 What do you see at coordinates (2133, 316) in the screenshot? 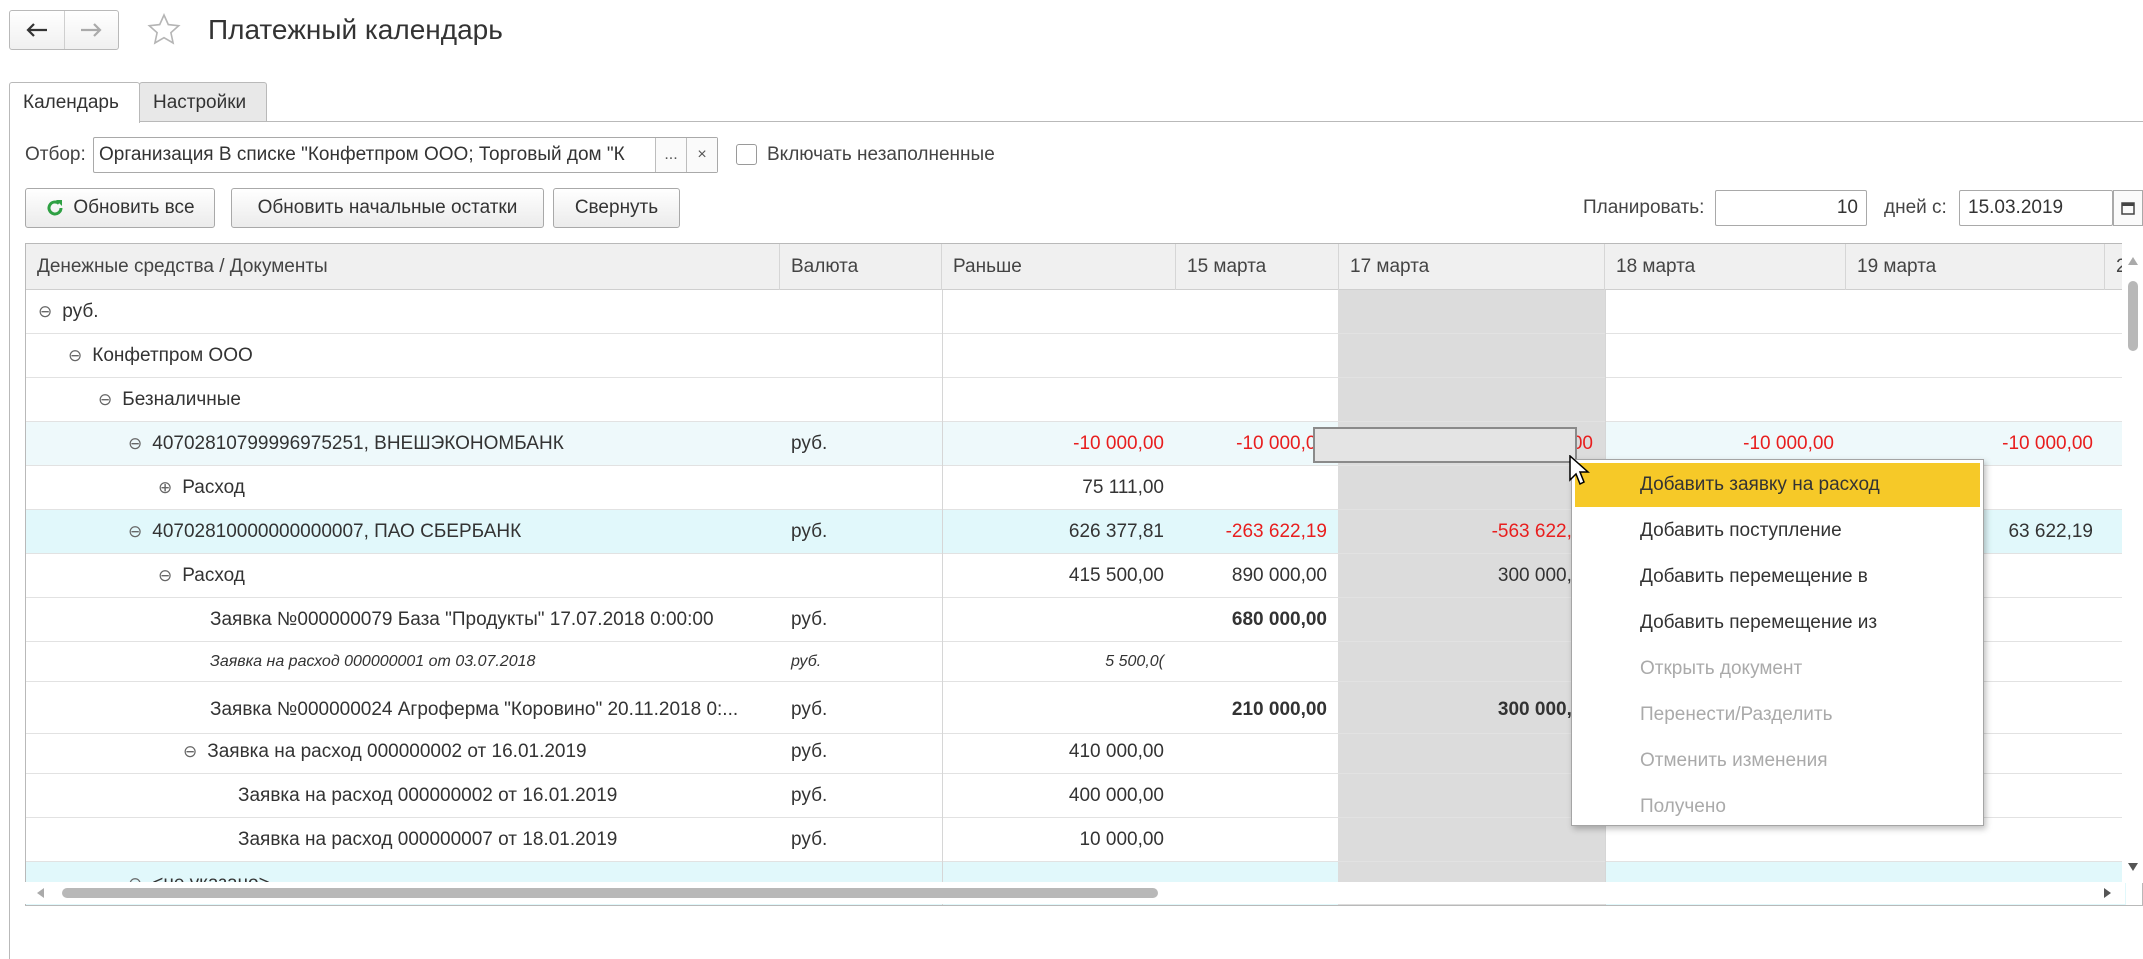
I see `vertical-scroll-thumb` at bounding box center [2133, 316].